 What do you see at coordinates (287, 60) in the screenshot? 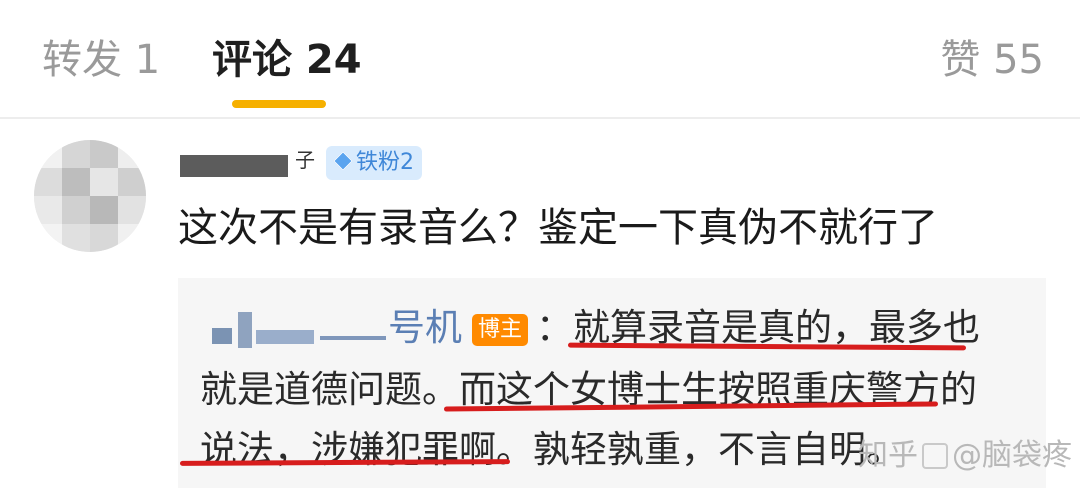
I see `tab-comments: 评论 24` at bounding box center [287, 60].